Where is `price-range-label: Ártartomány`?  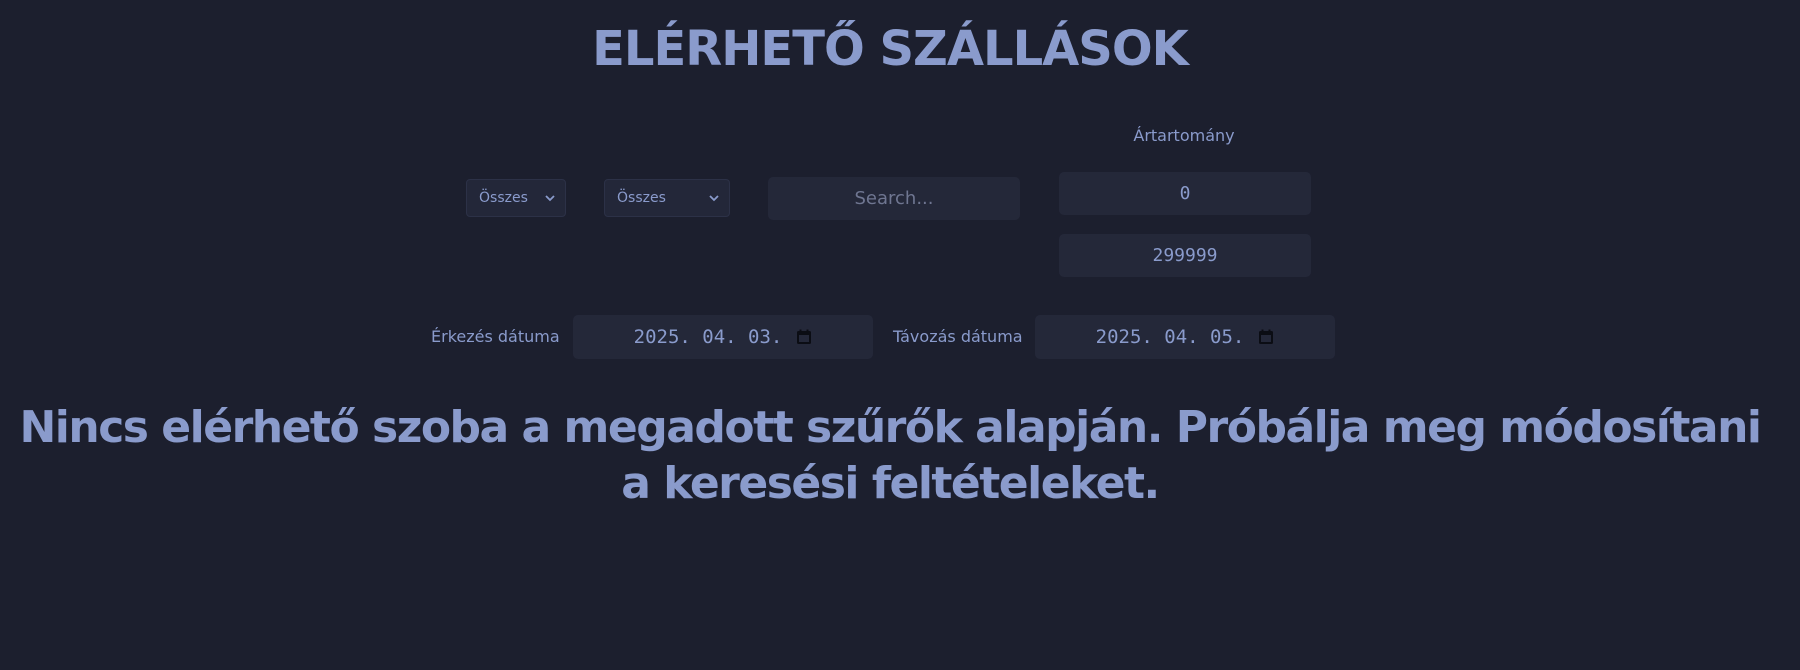
price-range-label: Ártartomány is located at coordinates (1184, 135).